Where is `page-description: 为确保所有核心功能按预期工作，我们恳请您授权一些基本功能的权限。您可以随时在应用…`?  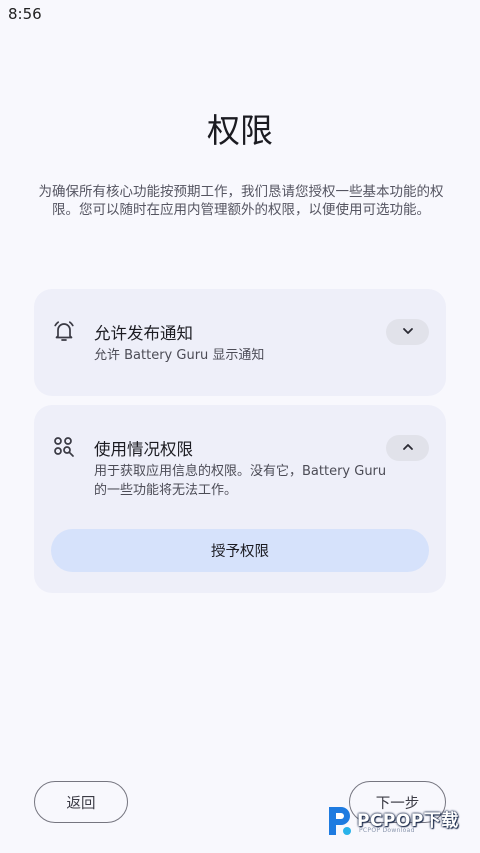 page-description: 为确保所有核心功能按预期工作，我们恳请您授权一些基本功能的权限。您可以随时在应用… is located at coordinates (241, 201).